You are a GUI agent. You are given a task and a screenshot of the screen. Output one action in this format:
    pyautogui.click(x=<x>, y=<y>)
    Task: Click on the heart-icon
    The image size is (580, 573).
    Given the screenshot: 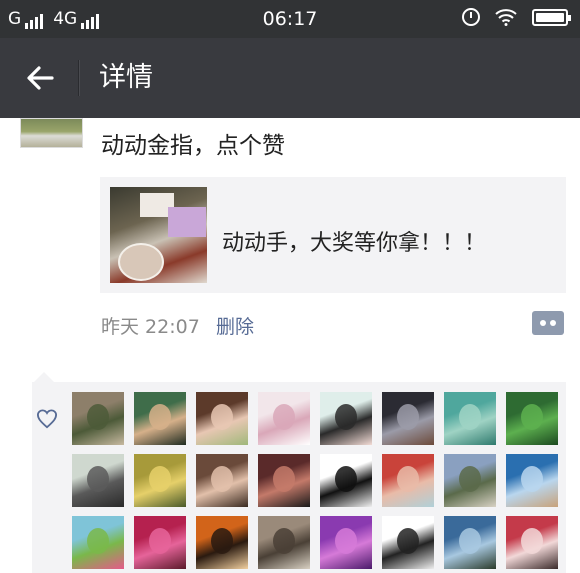 What is the action you would take?
    pyautogui.click(x=47, y=419)
    